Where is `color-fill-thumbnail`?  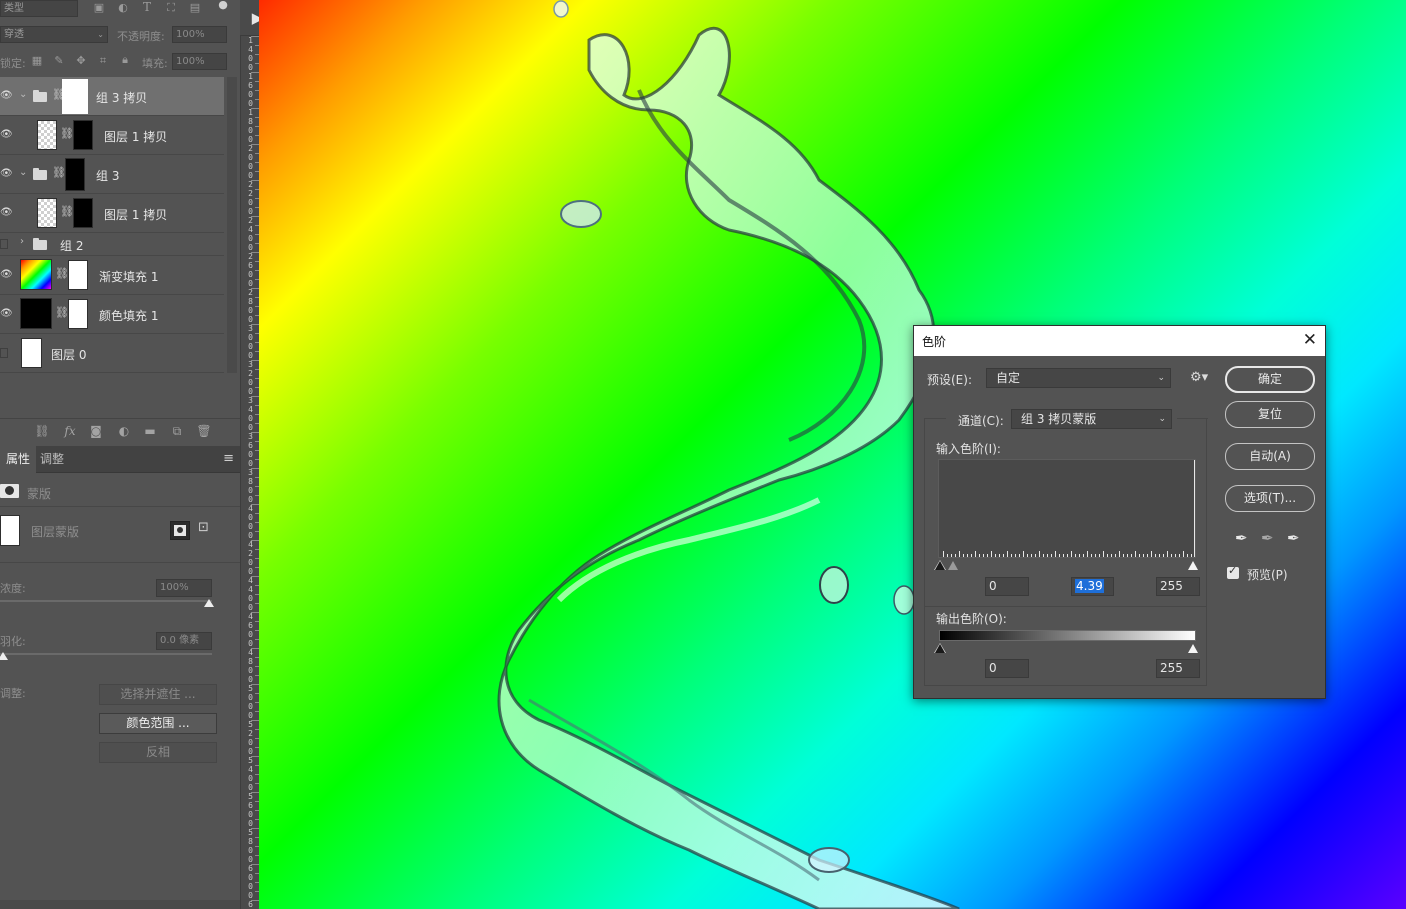 color-fill-thumbnail is located at coordinates (36, 313).